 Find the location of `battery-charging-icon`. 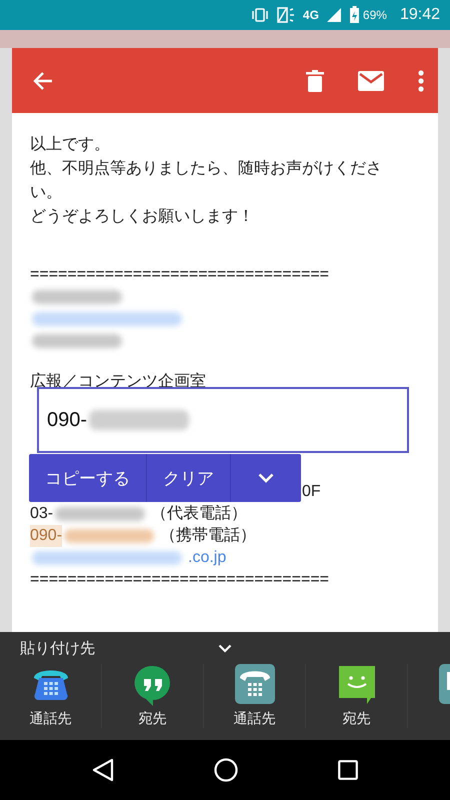

battery-charging-icon is located at coordinates (354, 15).